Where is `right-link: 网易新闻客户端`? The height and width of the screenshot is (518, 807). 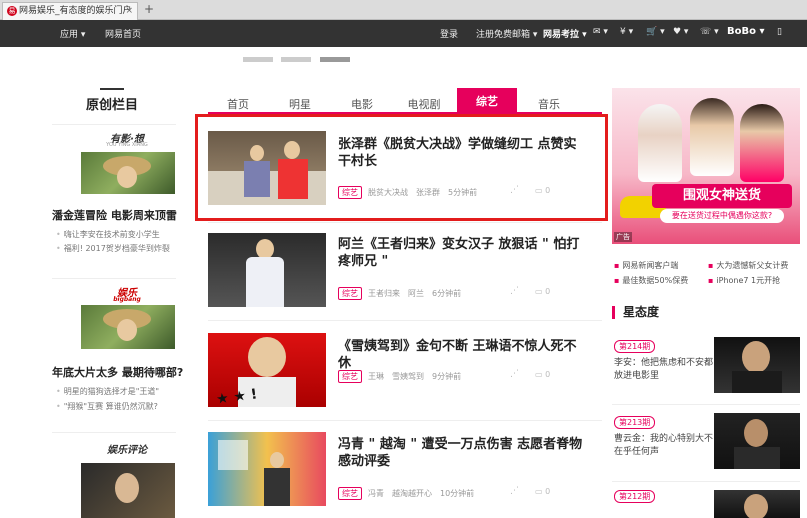 right-link: 网易新闻客户端 is located at coordinates (646, 265).